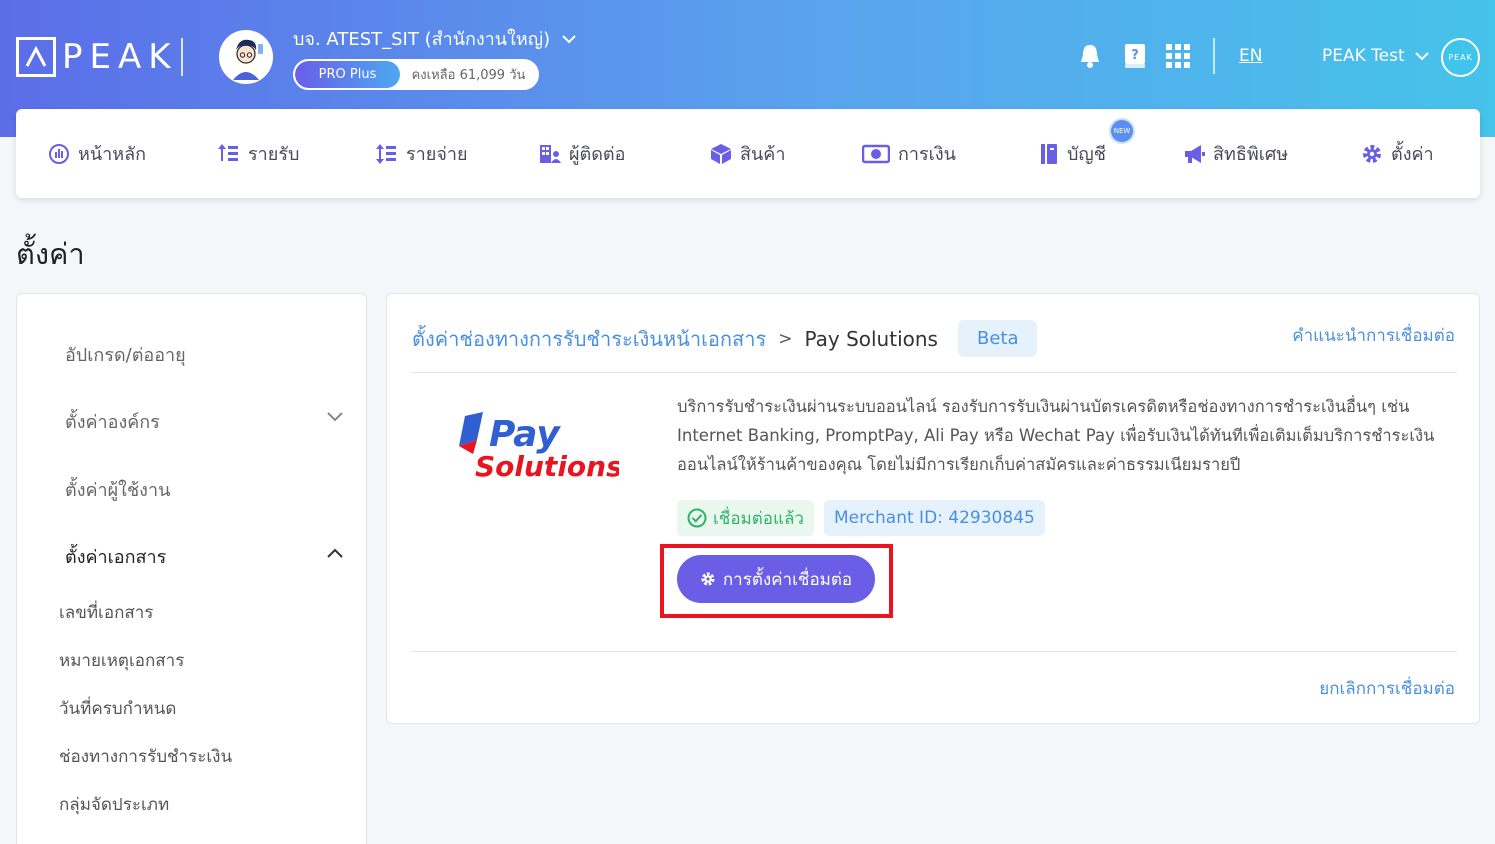 The height and width of the screenshot is (844, 1495). Describe the element at coordinates (1251, 154) in the screenshot. I see `nav-label: สิทธิพิเศษ` at that location.